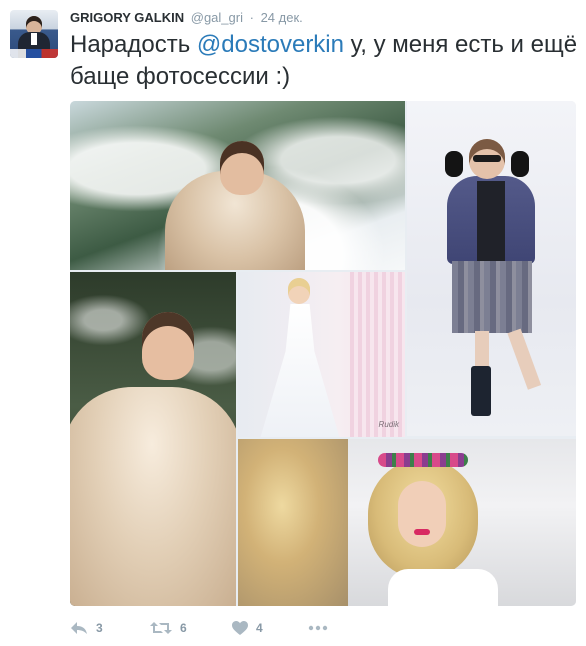  Describe the element at coordinates (153, 496) in the screenshot. I see `fur-coat` at that location.